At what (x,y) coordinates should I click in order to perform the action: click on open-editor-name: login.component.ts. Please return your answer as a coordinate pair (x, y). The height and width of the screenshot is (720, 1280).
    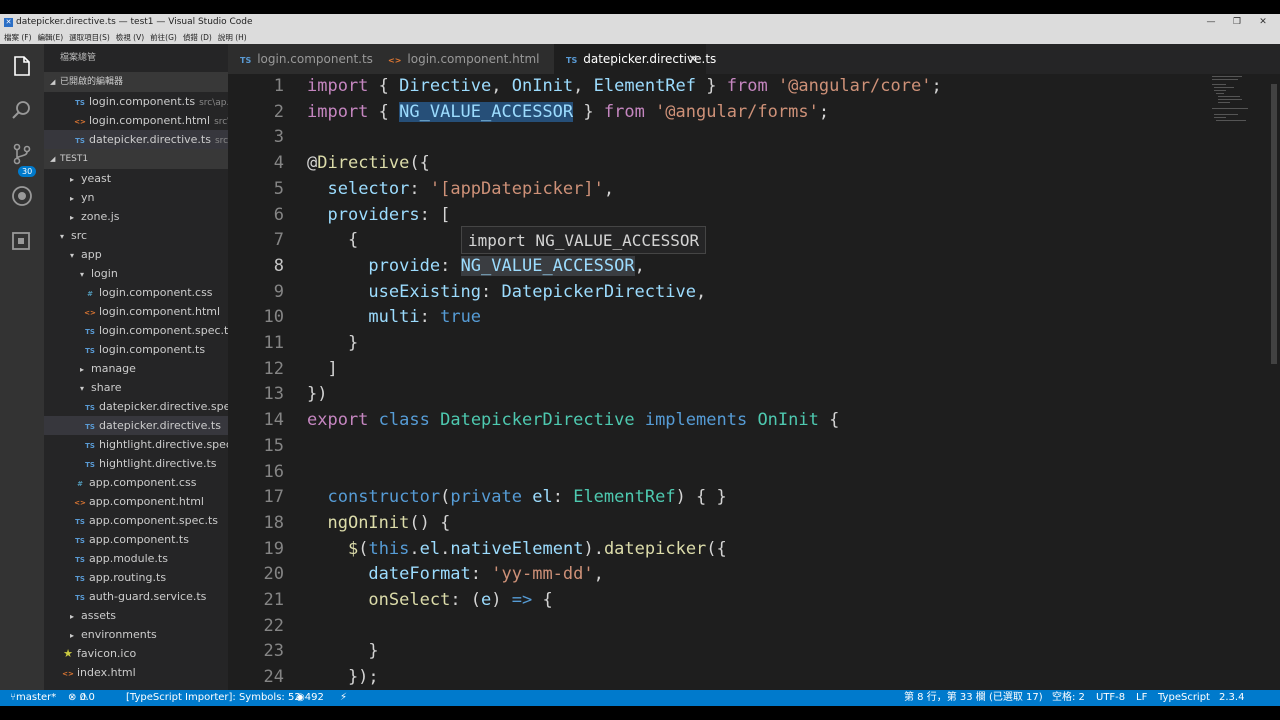
    Looking at the image, I should click on (142, 101).